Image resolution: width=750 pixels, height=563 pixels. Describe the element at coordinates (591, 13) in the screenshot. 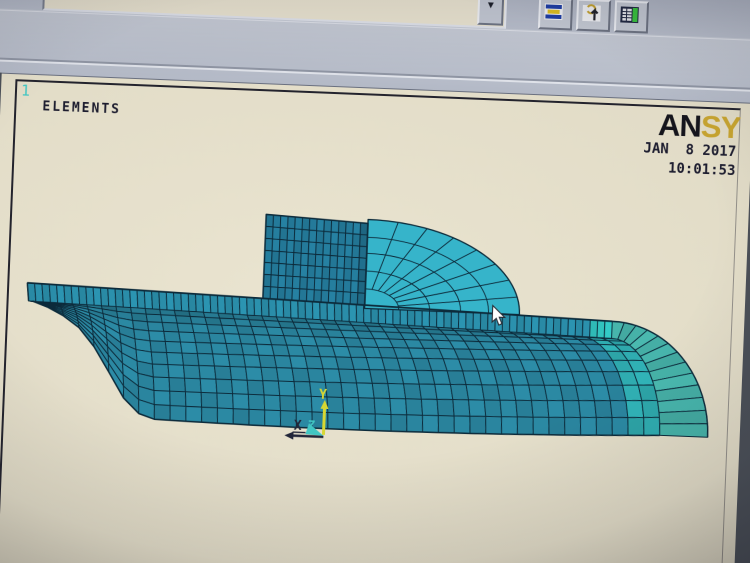

I see `curved-up-arrow-icon` at that location.